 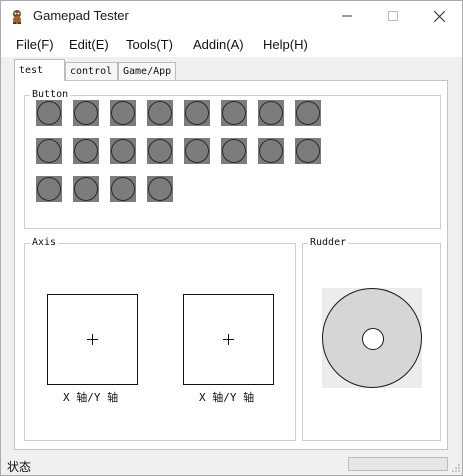 I want to click on status-text: 状态, so click(x=19, y=467).